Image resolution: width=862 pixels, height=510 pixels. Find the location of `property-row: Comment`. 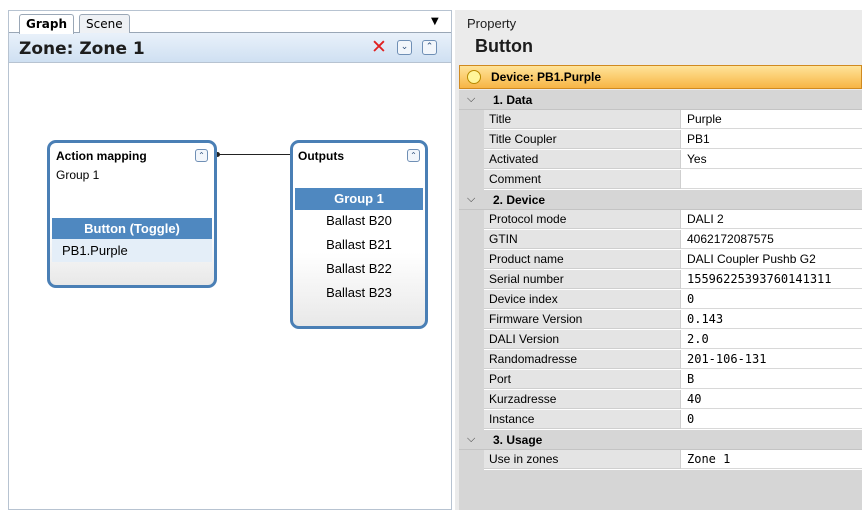

property-row: Comment is located at coordinates (660, 180).